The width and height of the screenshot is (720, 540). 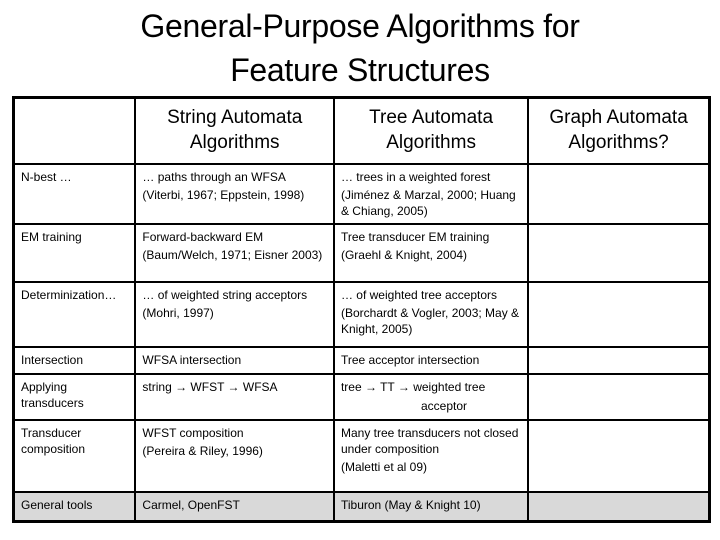 What do you see at coordinates (360, 70) in the screenshot?
I see `slide-title-line-2: Feature Structures` at bounding box center [360, 70].